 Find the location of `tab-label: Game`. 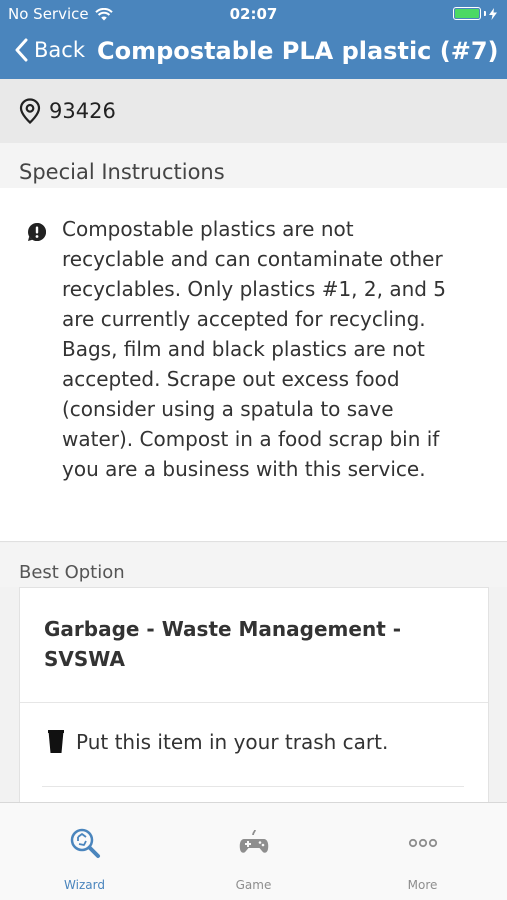

tab-label: Game is located at coordinates (253, 885).